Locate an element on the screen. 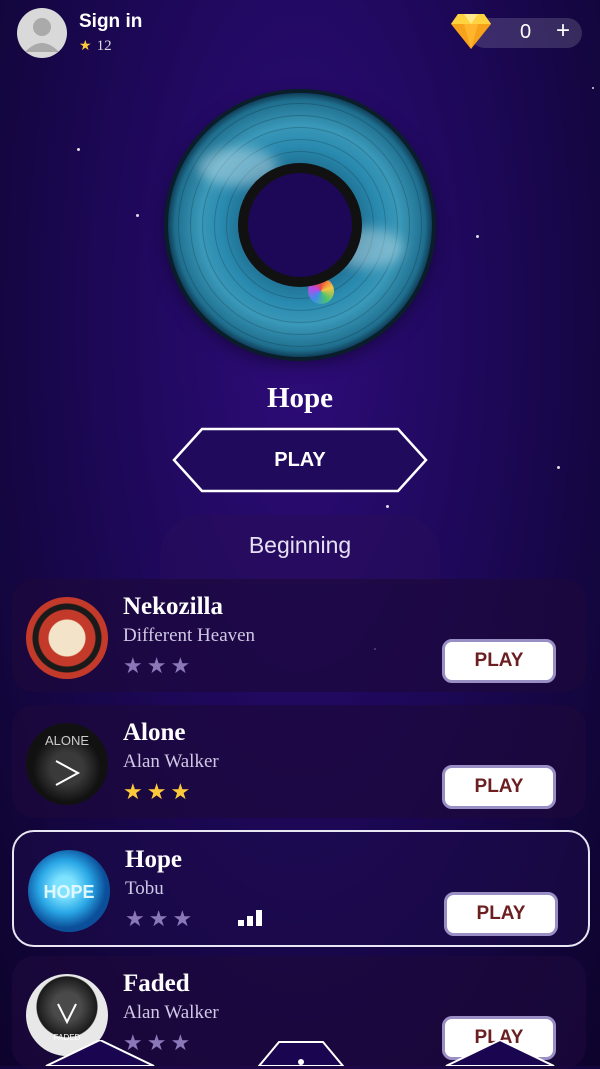 This screenshot has height=1069, width=600. song-cover: ALONE is located at coordinates (67, 764).